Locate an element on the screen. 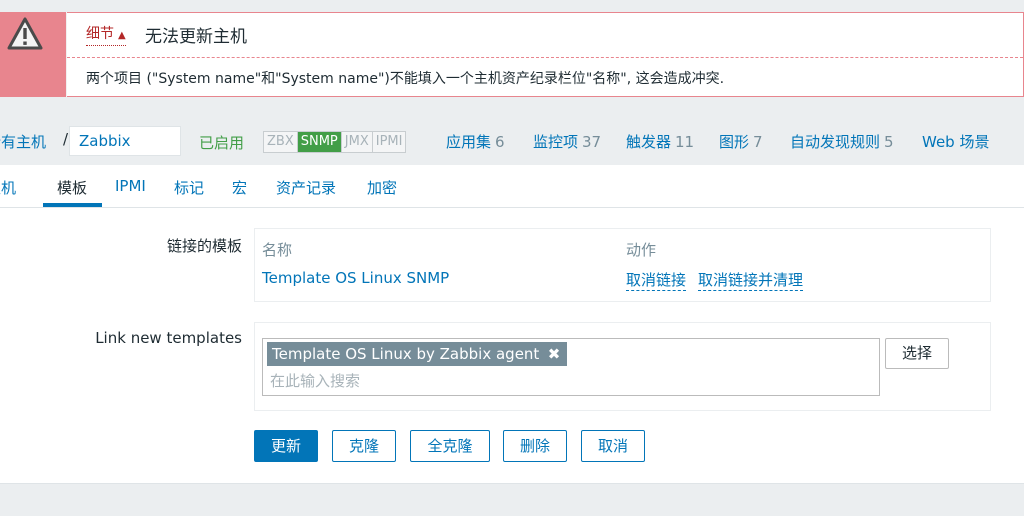 The width and height of the screenshot is (1024, 516). breadcrumb-all-hosts: 所有主机 is located at coordinates (23, 141).